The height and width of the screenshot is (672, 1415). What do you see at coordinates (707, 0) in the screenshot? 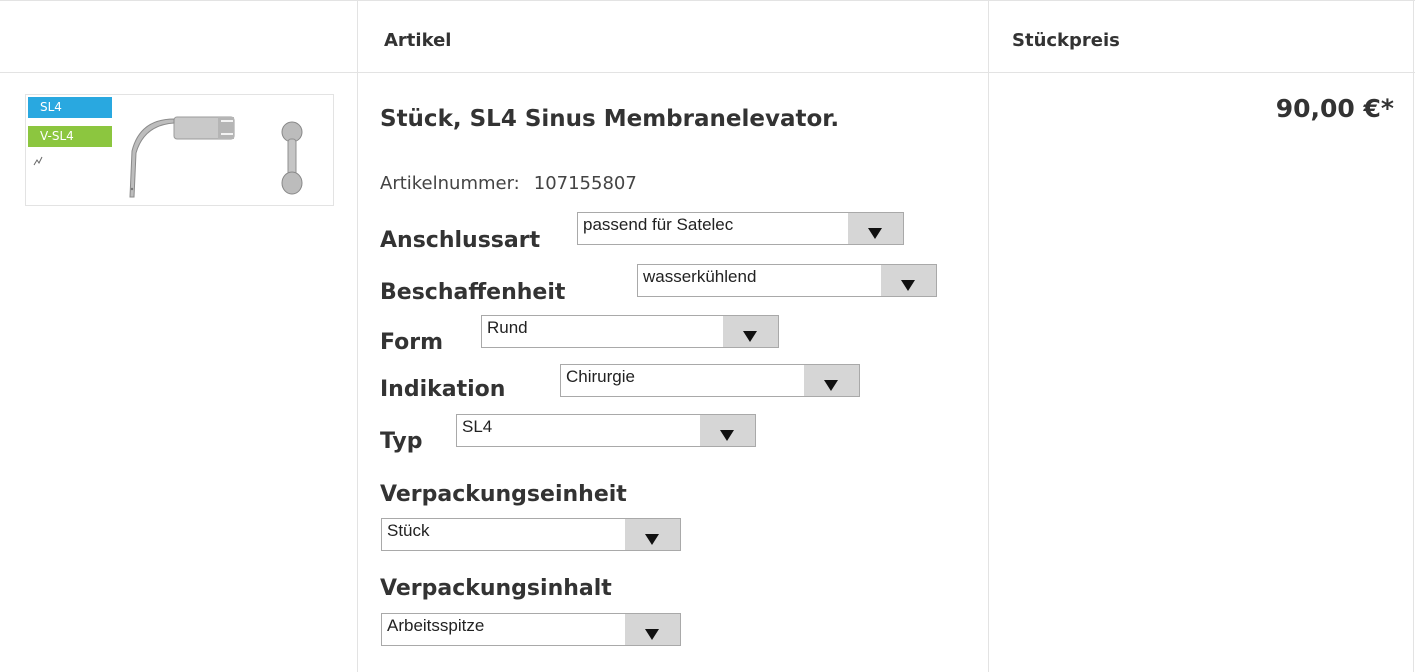
I see `header-divider-top` at bounding box center [707, 0].